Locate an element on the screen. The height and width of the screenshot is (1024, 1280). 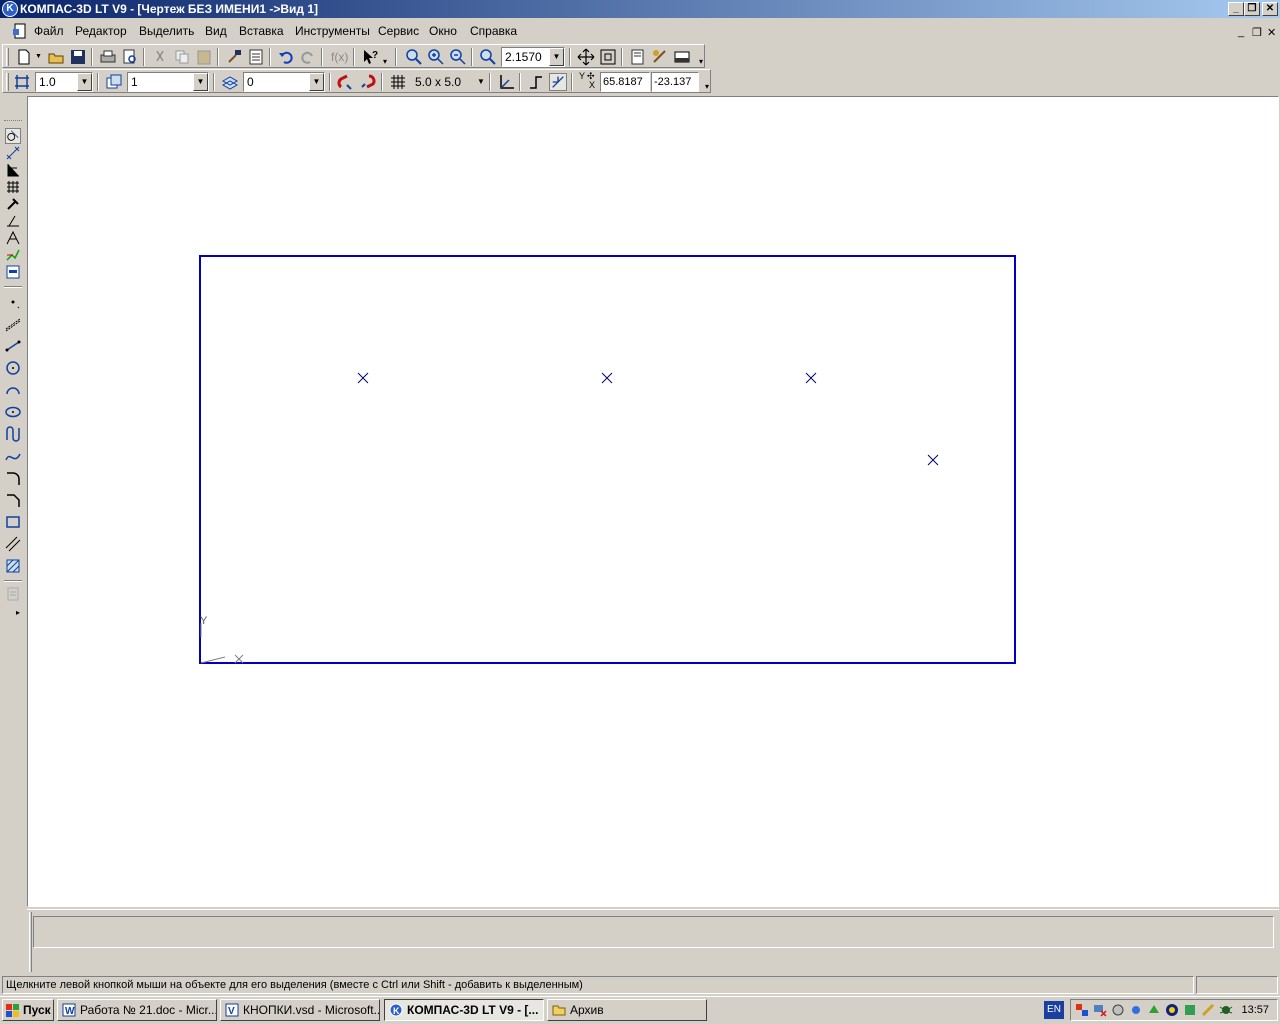
scale-view-icon is located at coordinates (22, 82).